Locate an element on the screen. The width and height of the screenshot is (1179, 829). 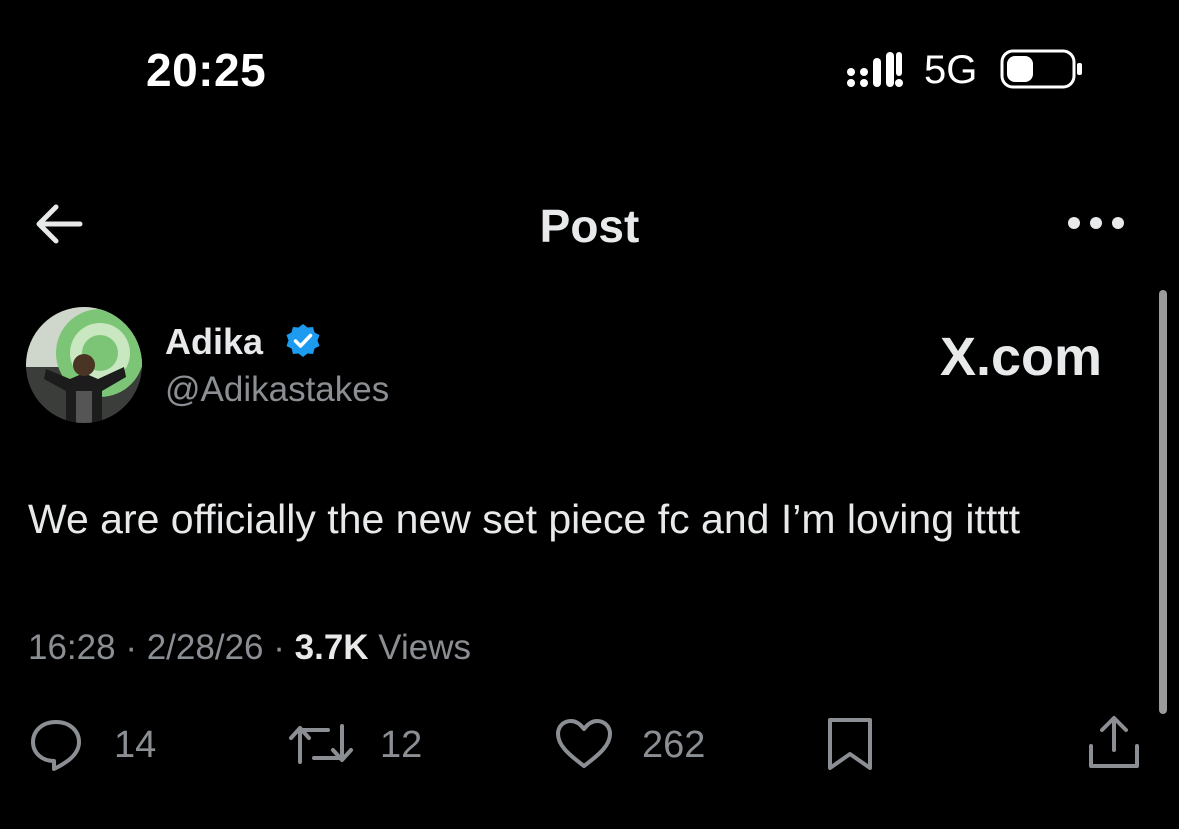
watermark: X.com is located at coordinates (1021, 357).